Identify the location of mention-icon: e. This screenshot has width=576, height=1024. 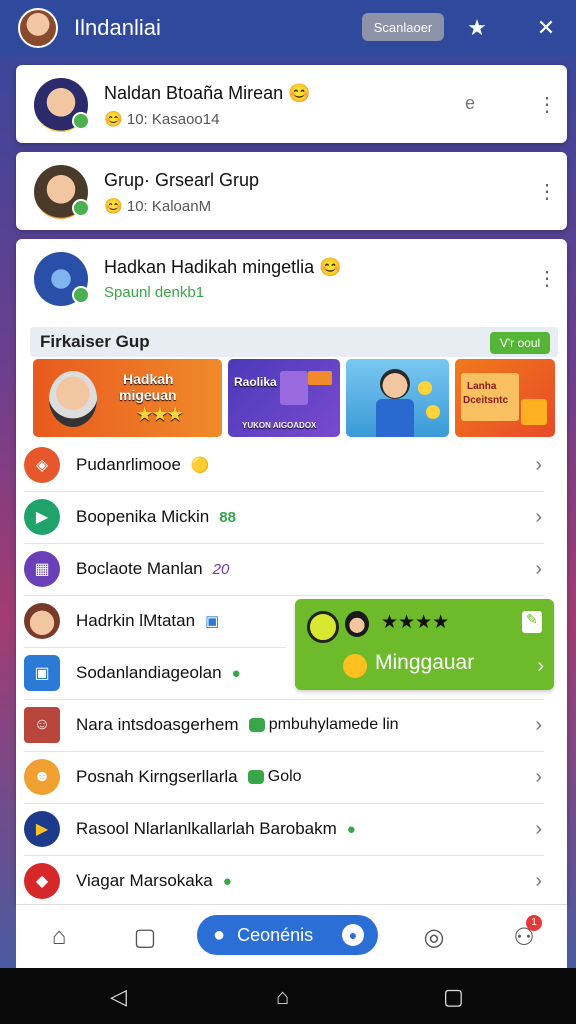
(469, 103).